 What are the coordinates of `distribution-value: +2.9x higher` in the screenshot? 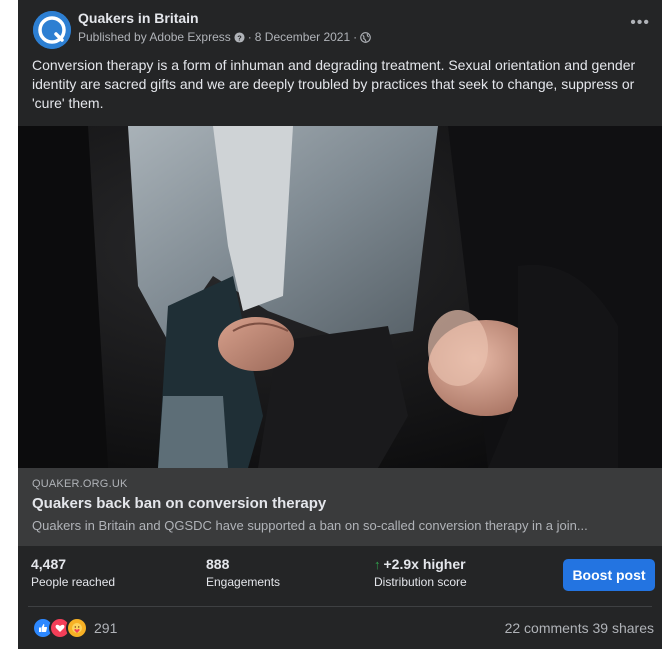 It's located at (424, 564).